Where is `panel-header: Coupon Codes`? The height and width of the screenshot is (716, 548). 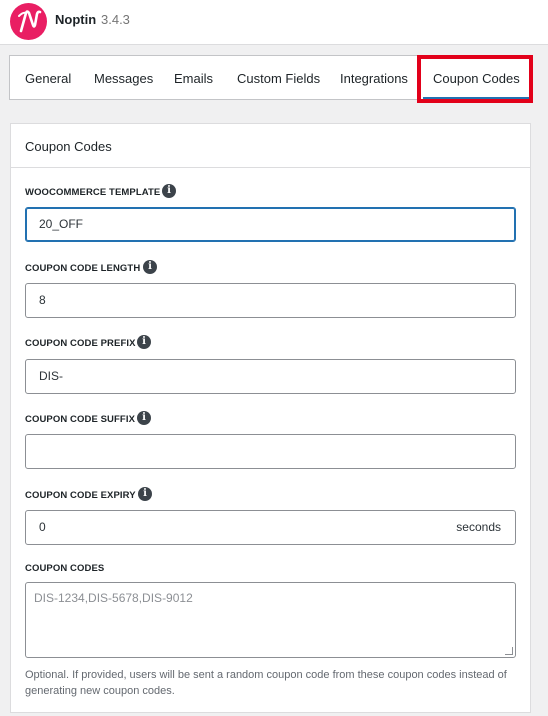 panel-header: Coupon Codes is located at coordinates (270, 146).